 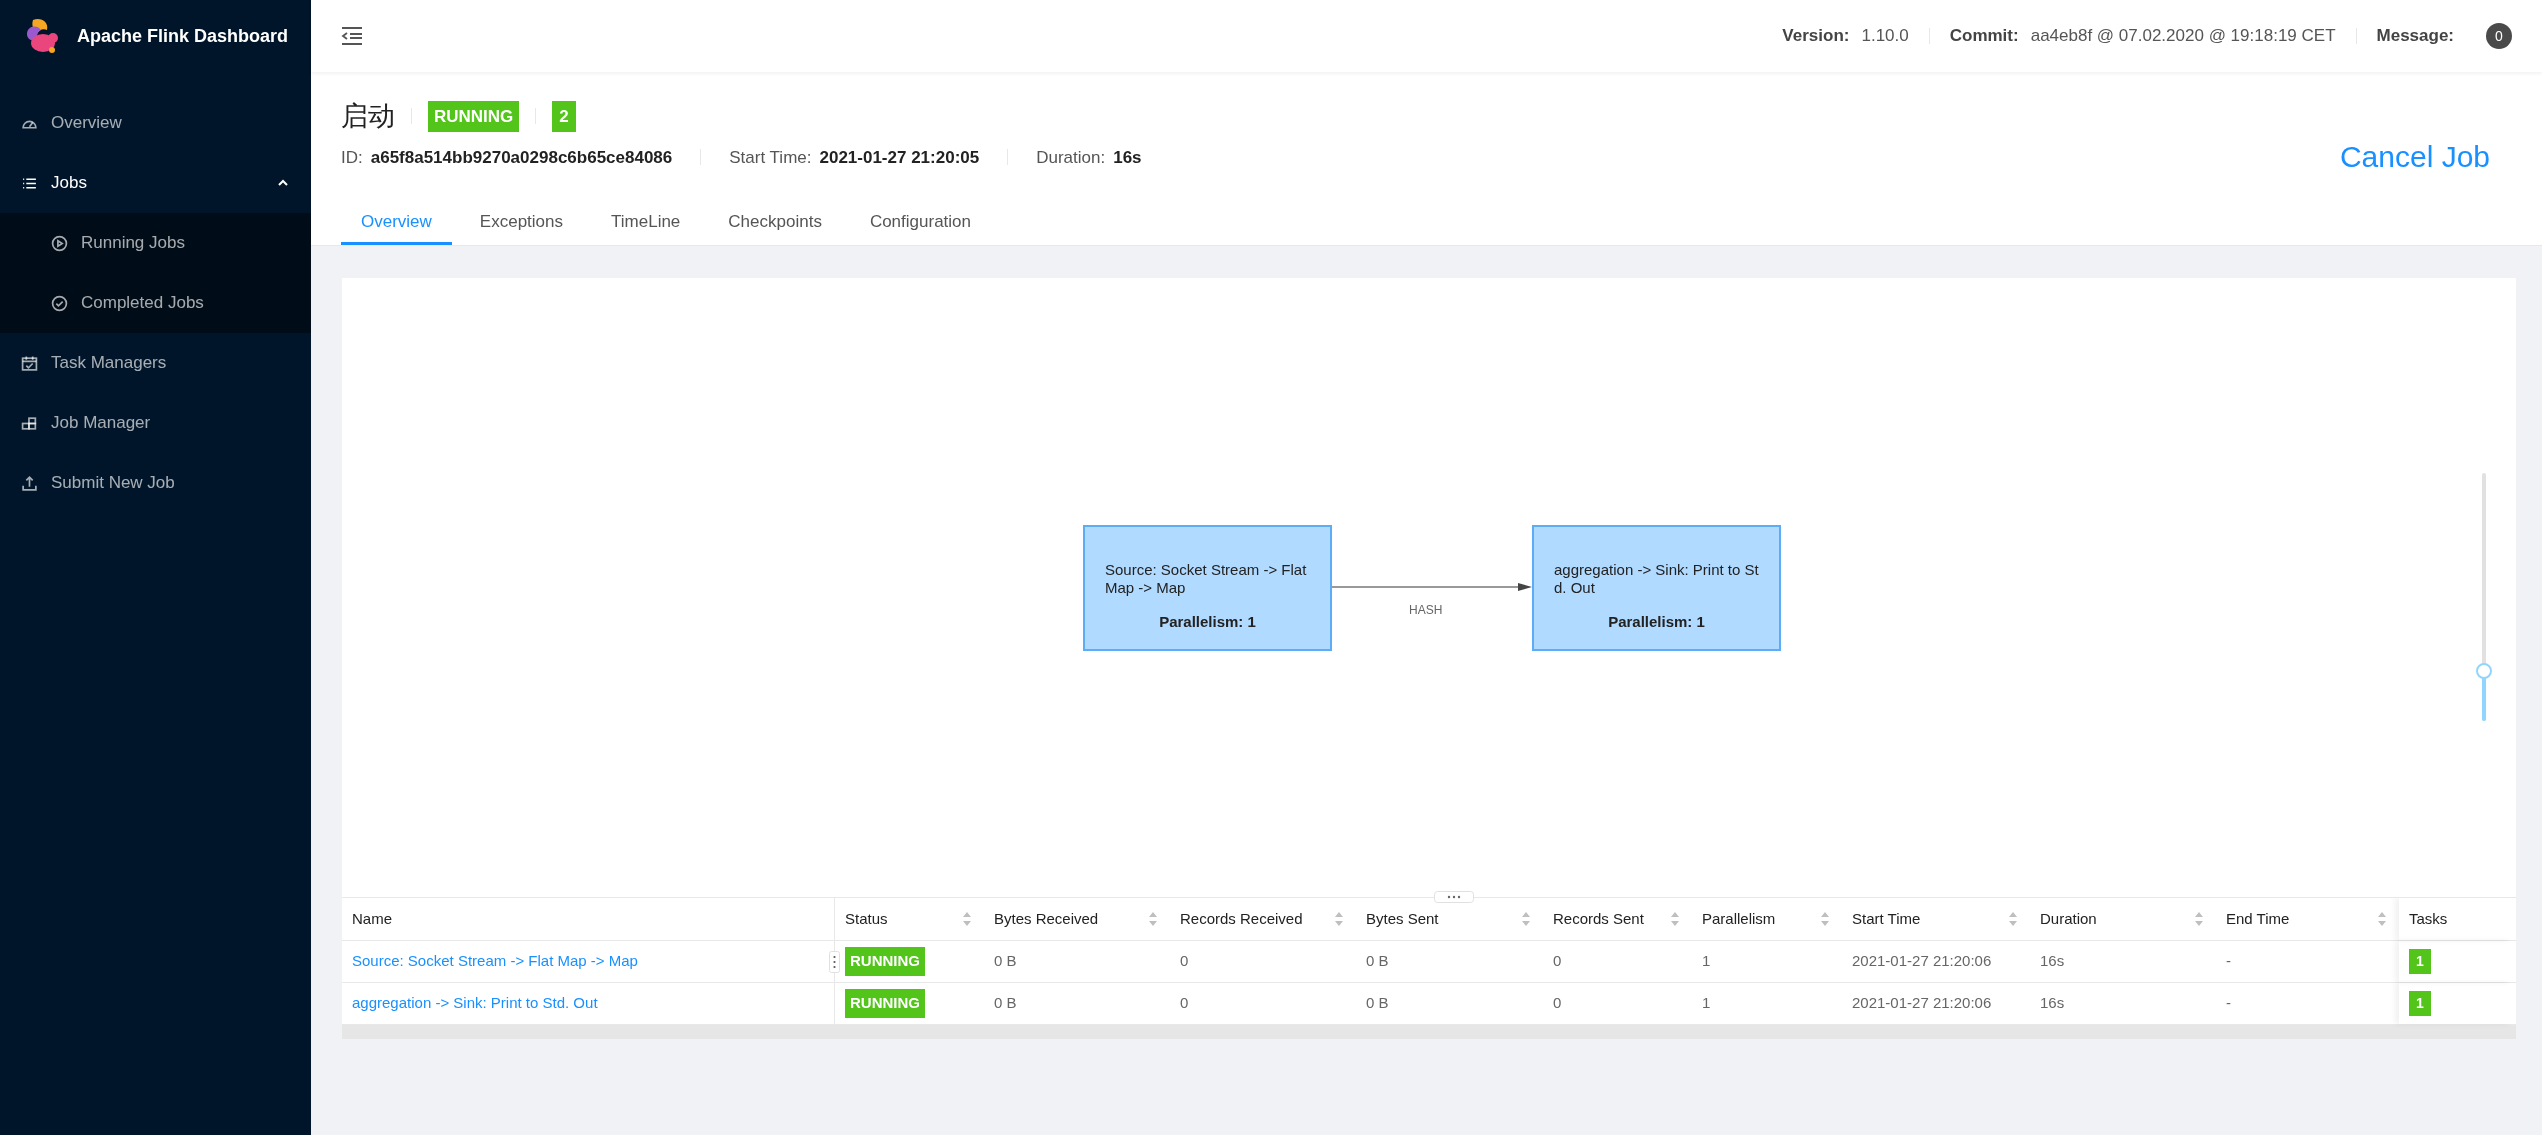 I want to click on column-header: Records Sent, so click(x=1617, y=919).